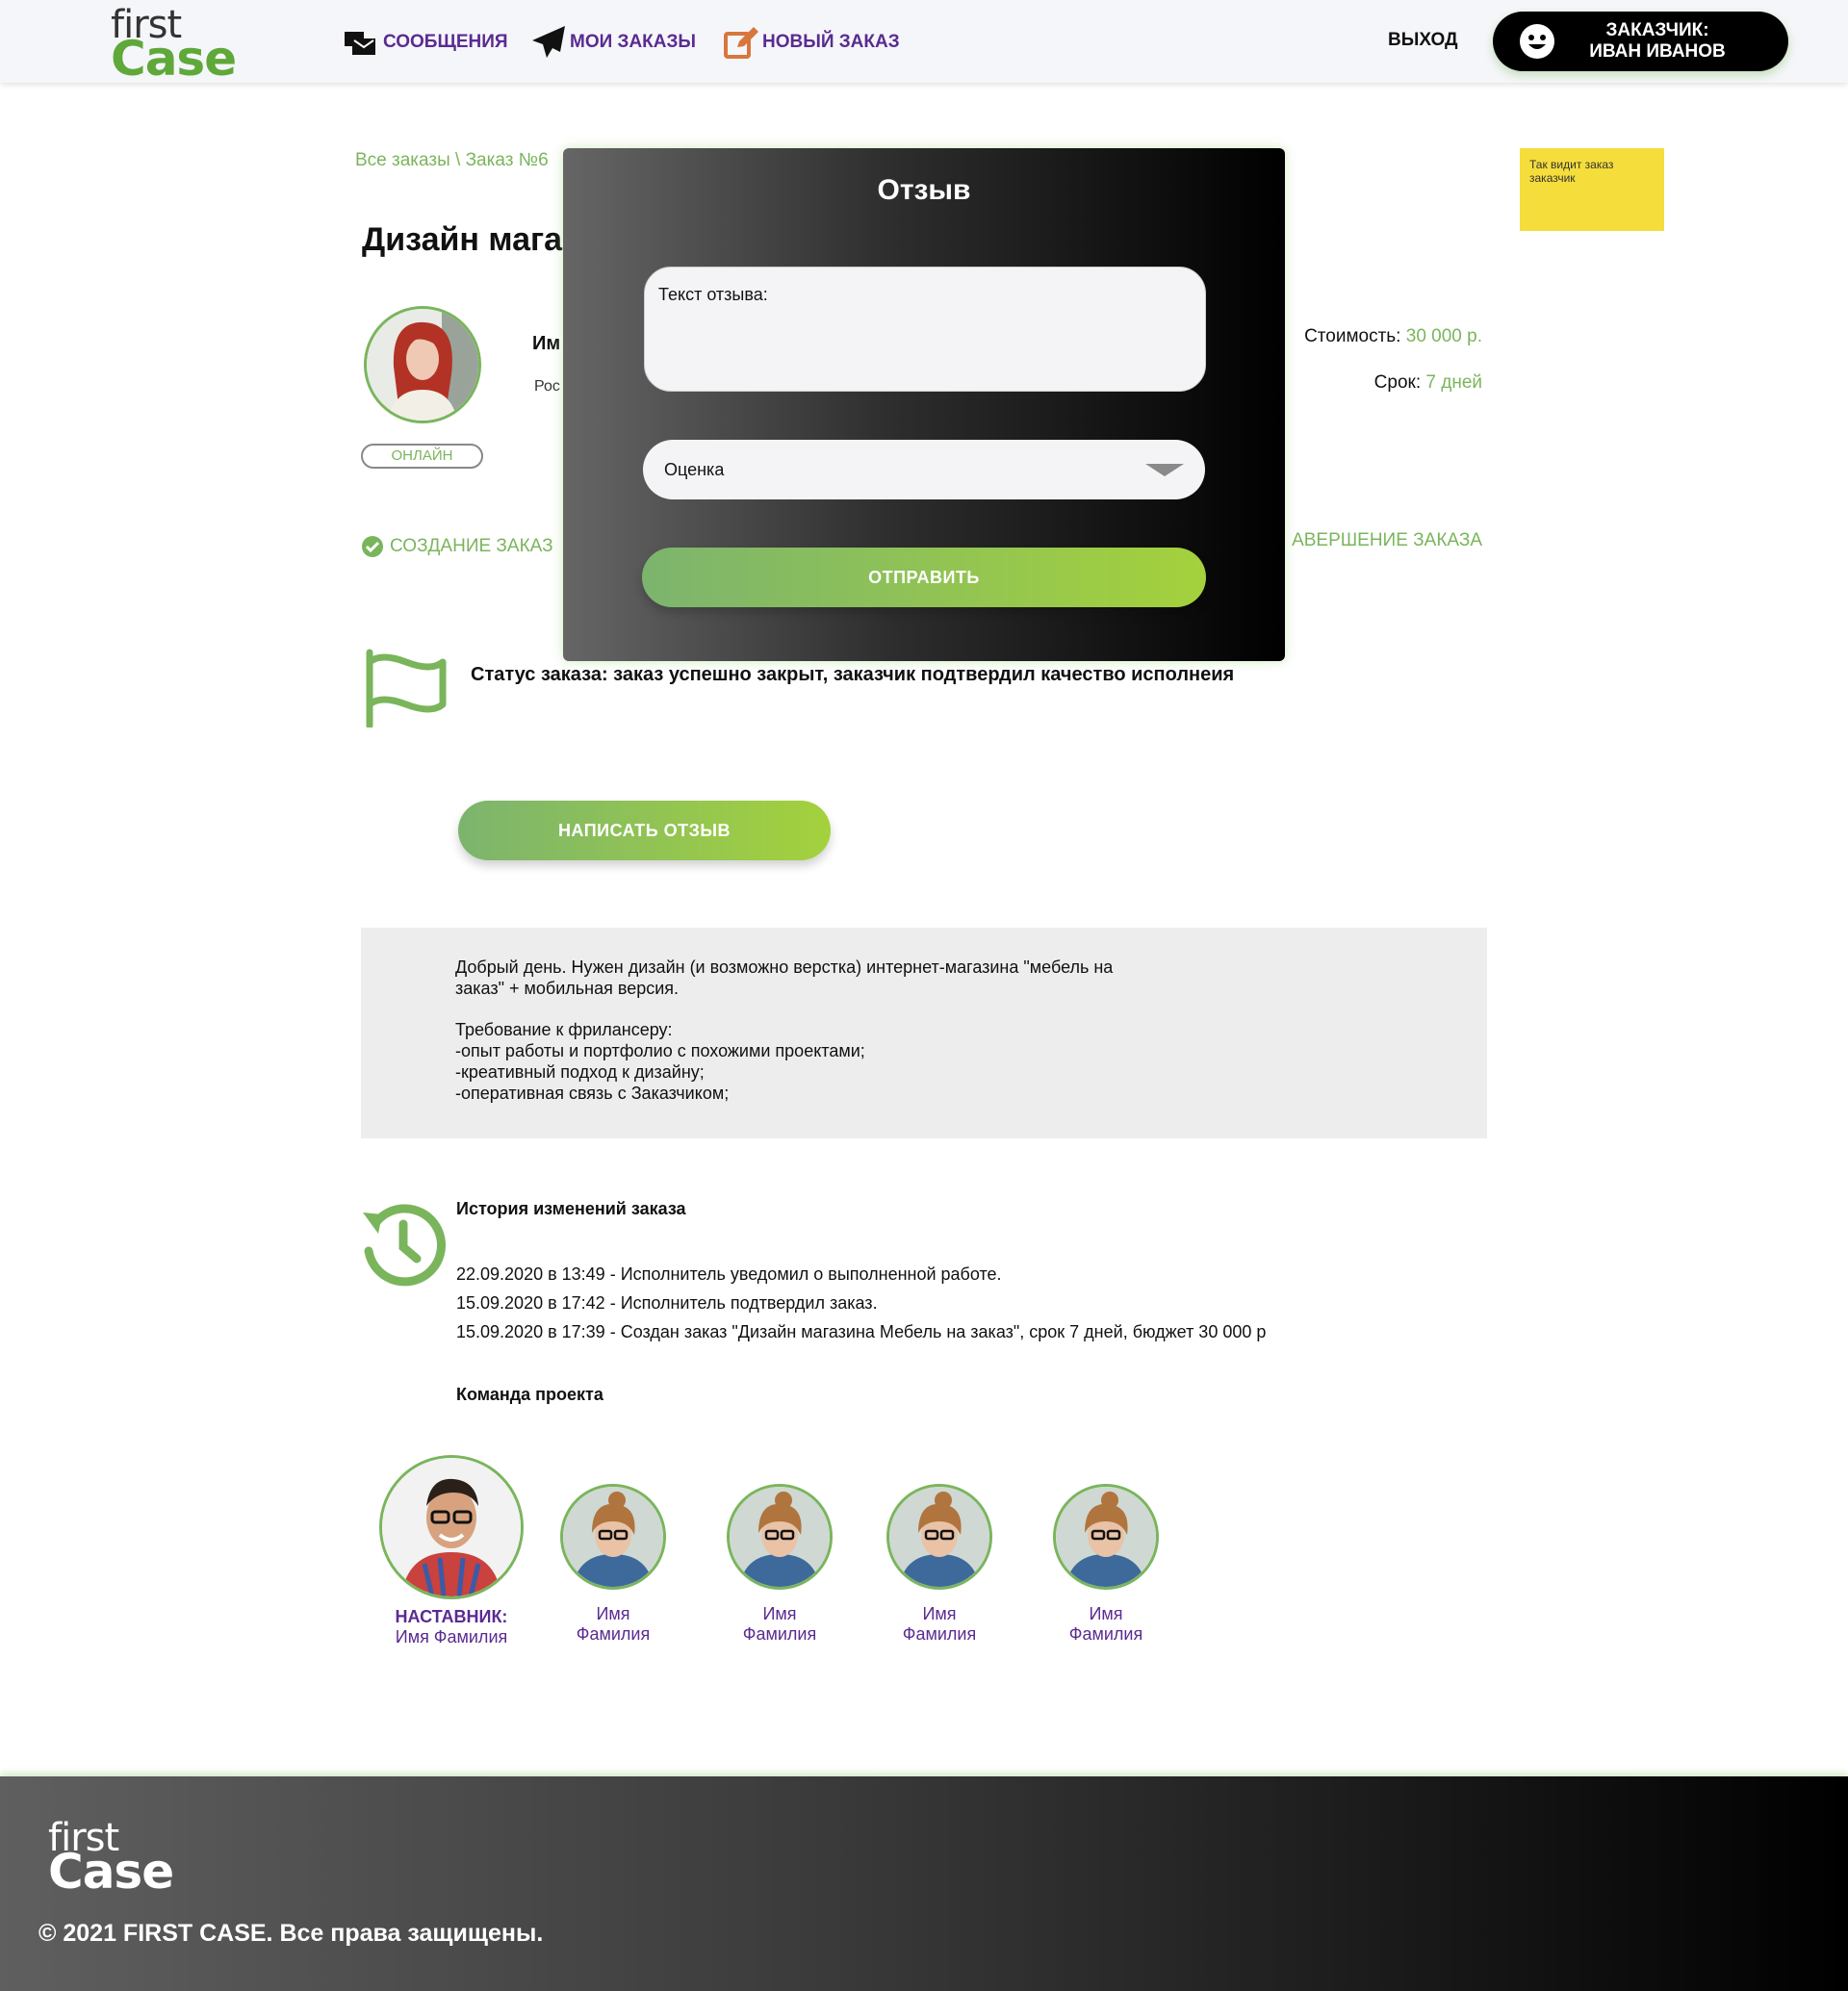  I want to click on nav-messages: СООБЩЕНИЯ, so click(425, 42).